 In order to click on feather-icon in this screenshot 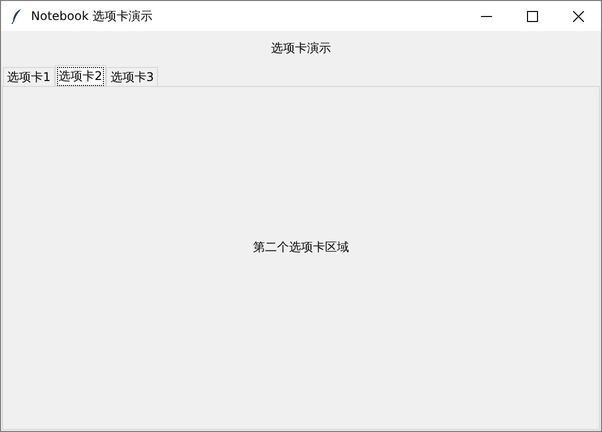, I will do `click(17, 16)`.